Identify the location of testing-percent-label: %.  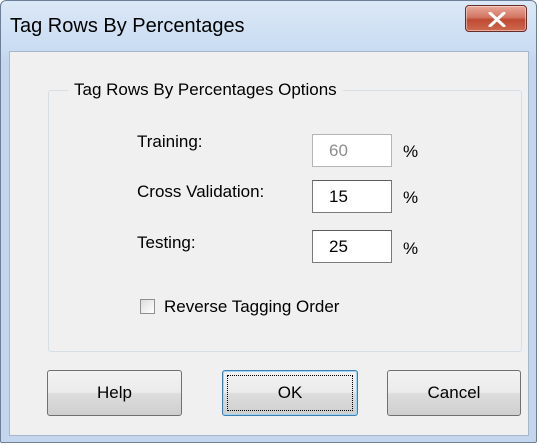
(411, 248).